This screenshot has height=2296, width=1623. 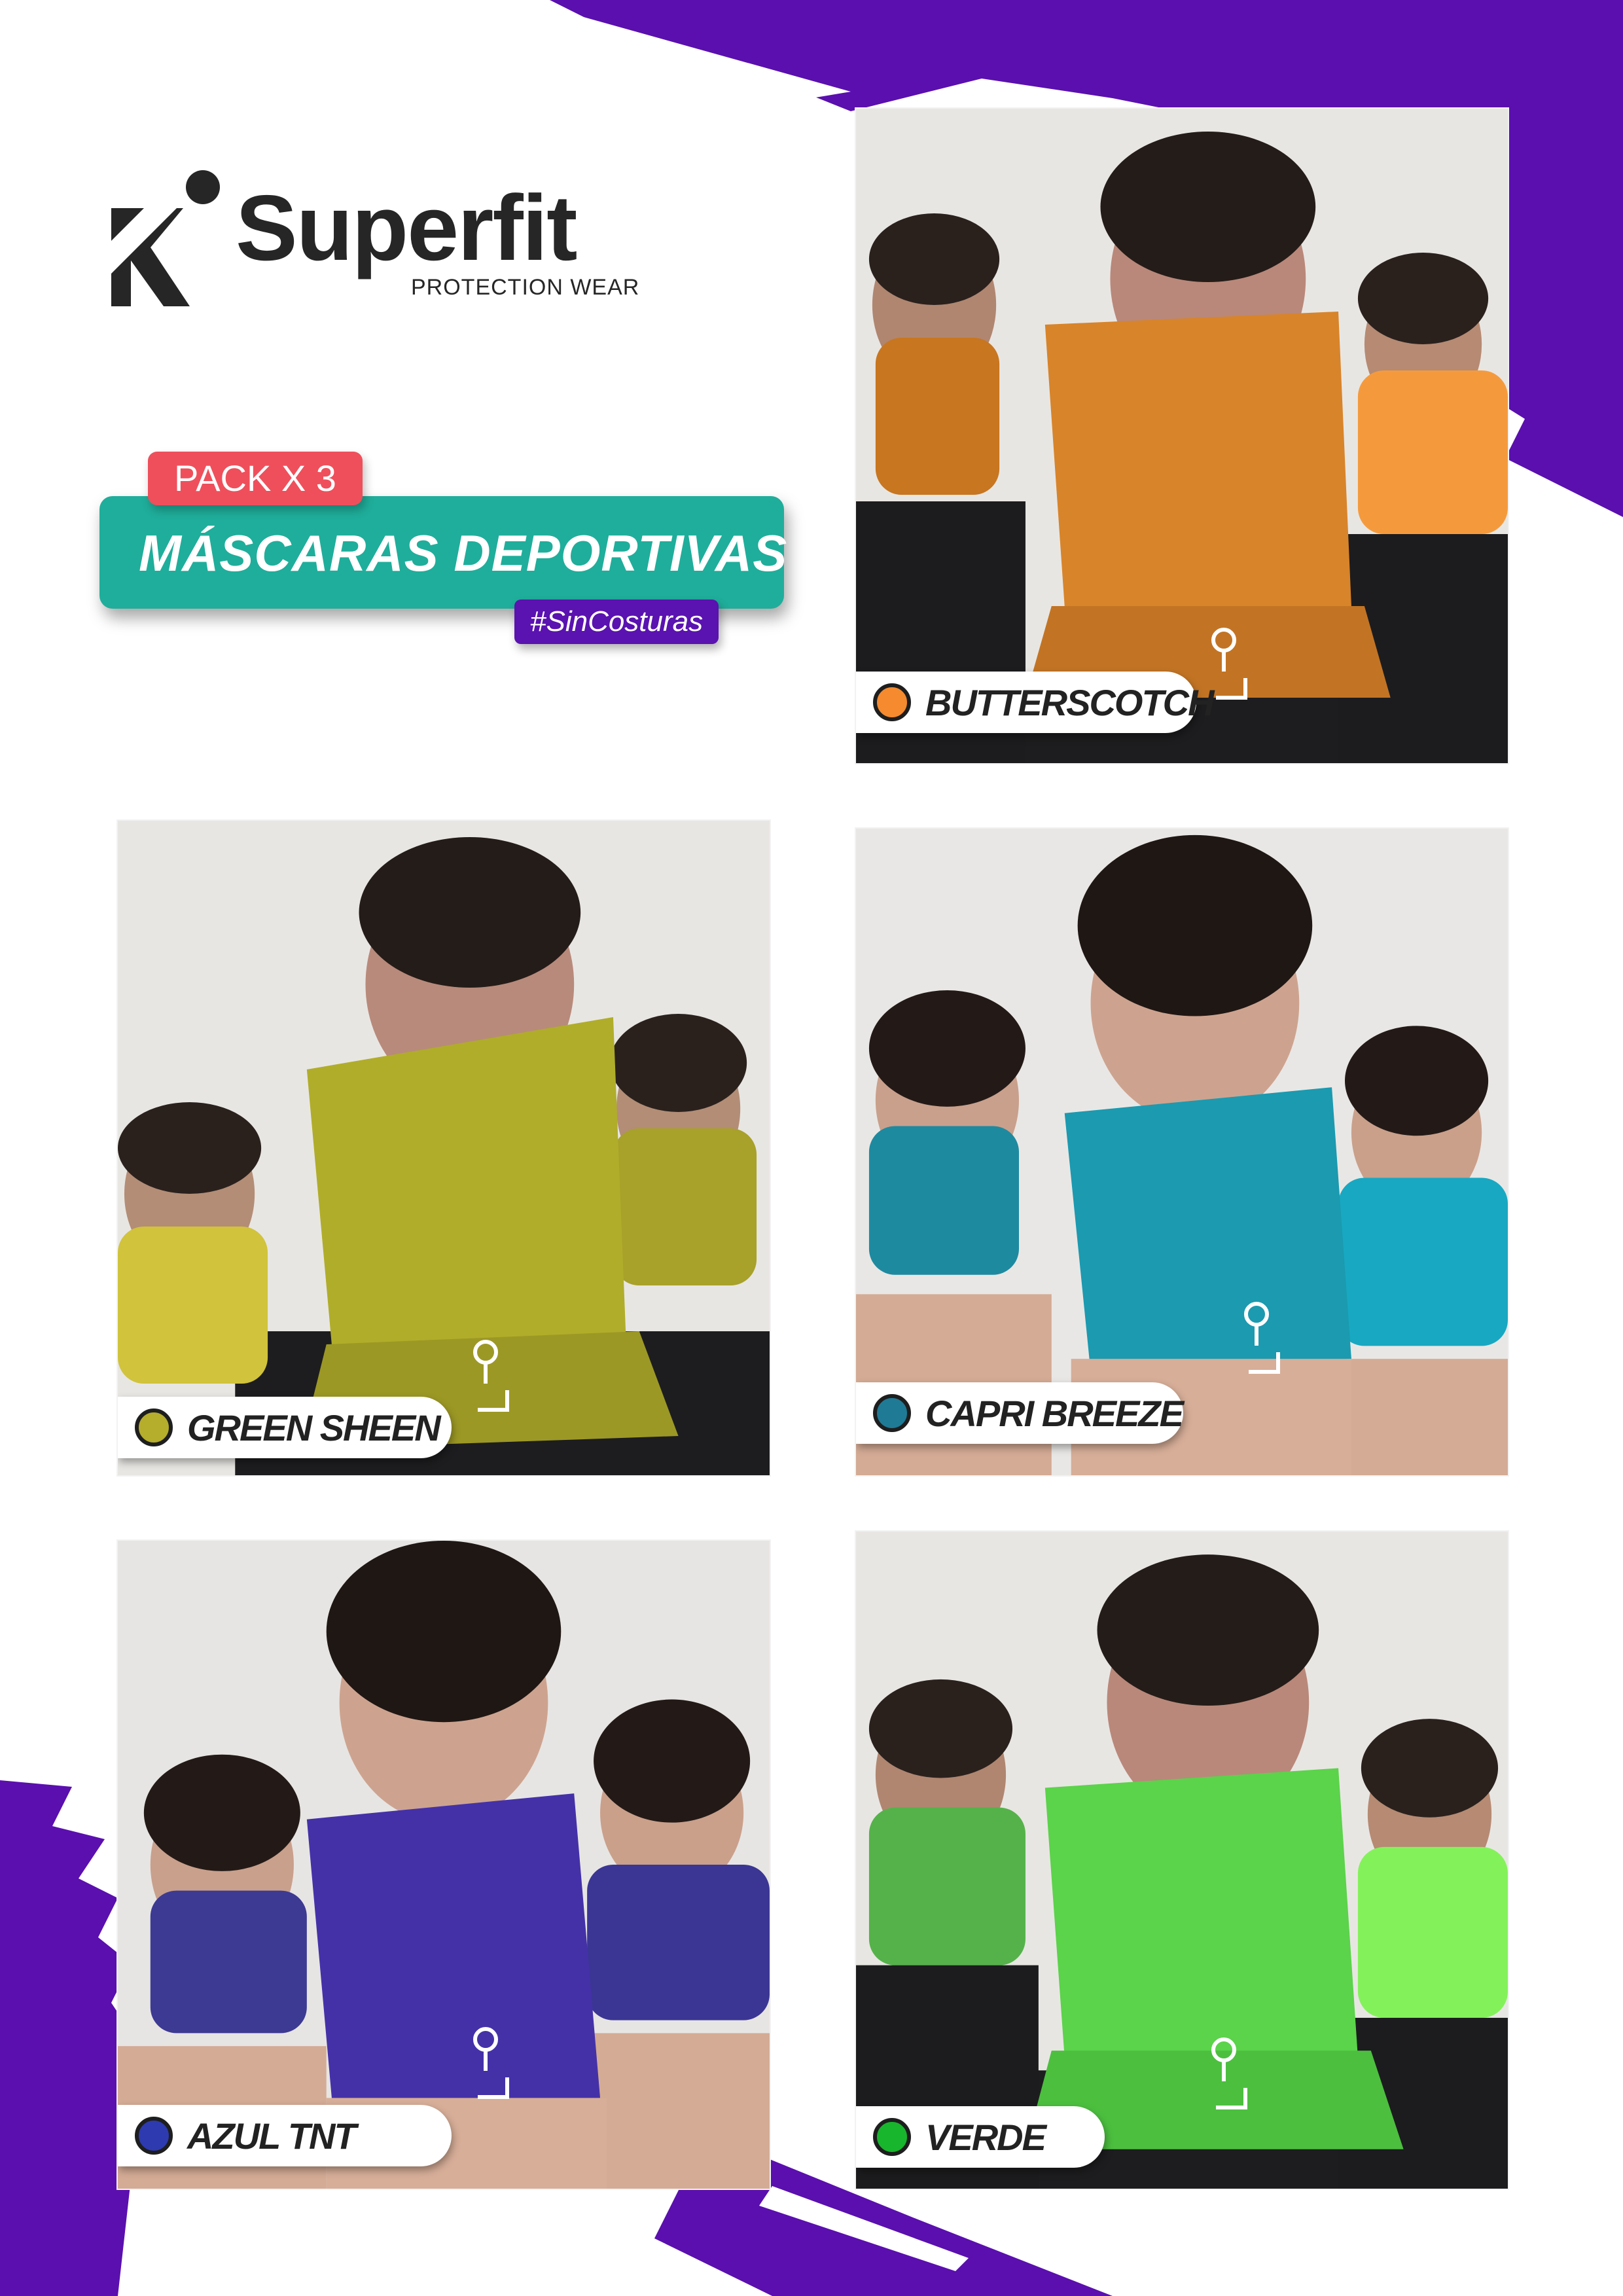 What do you see at coordinates (165, 238) in the screenshot?
I see `runner-logo-icon` at bounding box center [165, 238].